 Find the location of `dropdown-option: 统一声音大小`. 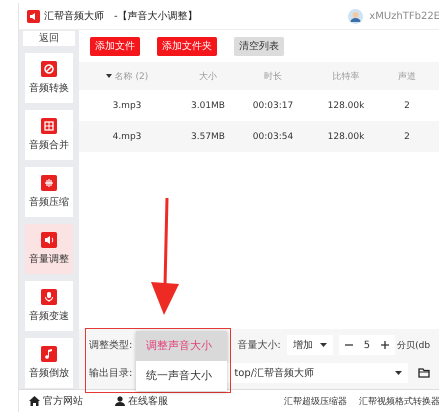

dropdown-option: 统一声音大小 is located at coordinates (181, 376).